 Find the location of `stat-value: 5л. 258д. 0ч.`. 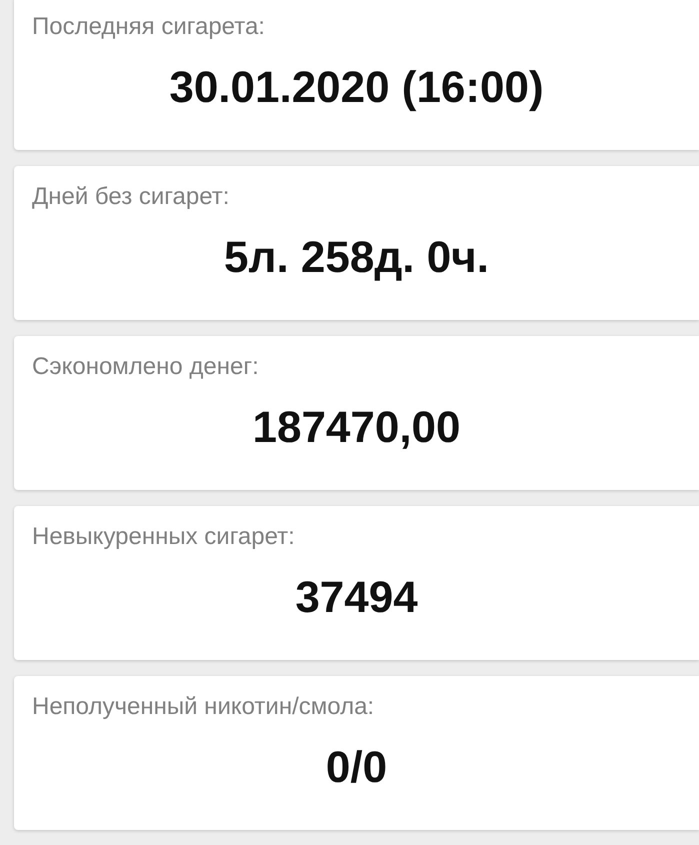

stat-value: 5л. 258д. 0ч. is located at coordinates (356, 258).